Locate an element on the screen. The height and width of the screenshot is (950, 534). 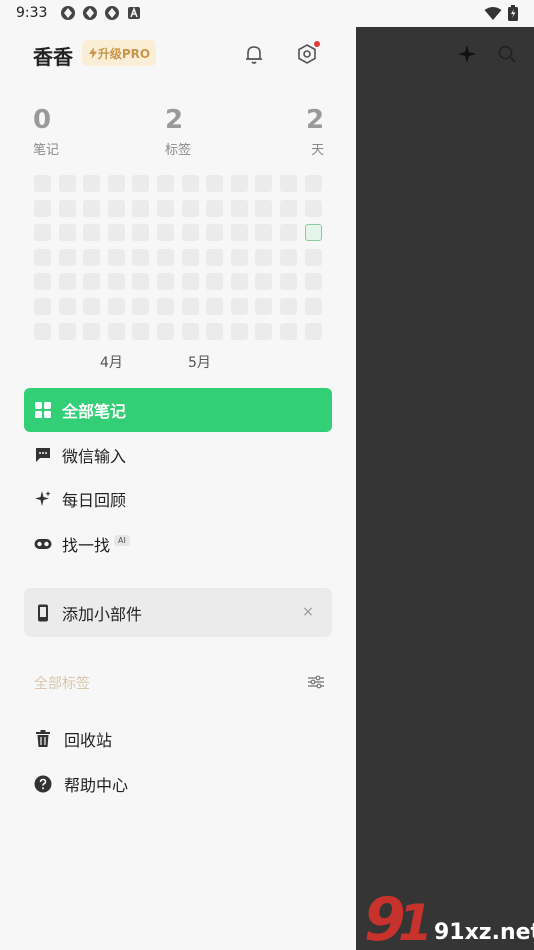
lightning-icon is located at coordinates (92, 53).